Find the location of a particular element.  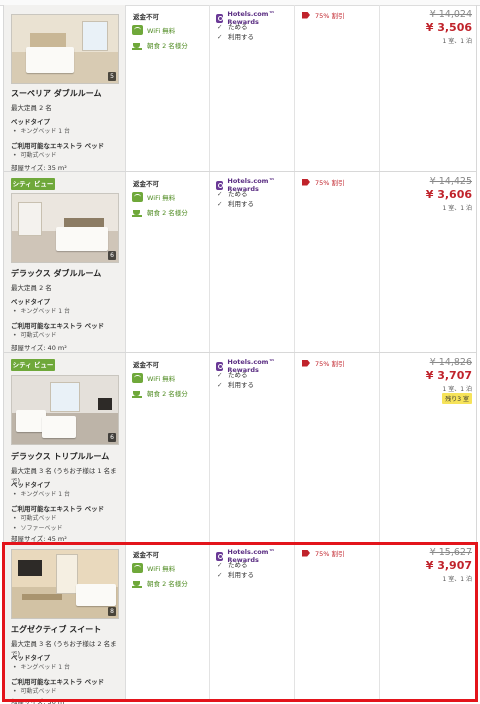

discounted-price: ¥ 3,506 is located at coordinates (448, 27).